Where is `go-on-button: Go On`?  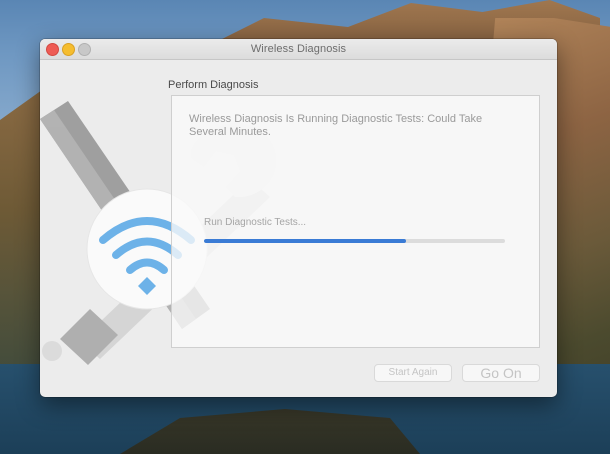
go-on-button: Go On is located at coordinates (501, 373).